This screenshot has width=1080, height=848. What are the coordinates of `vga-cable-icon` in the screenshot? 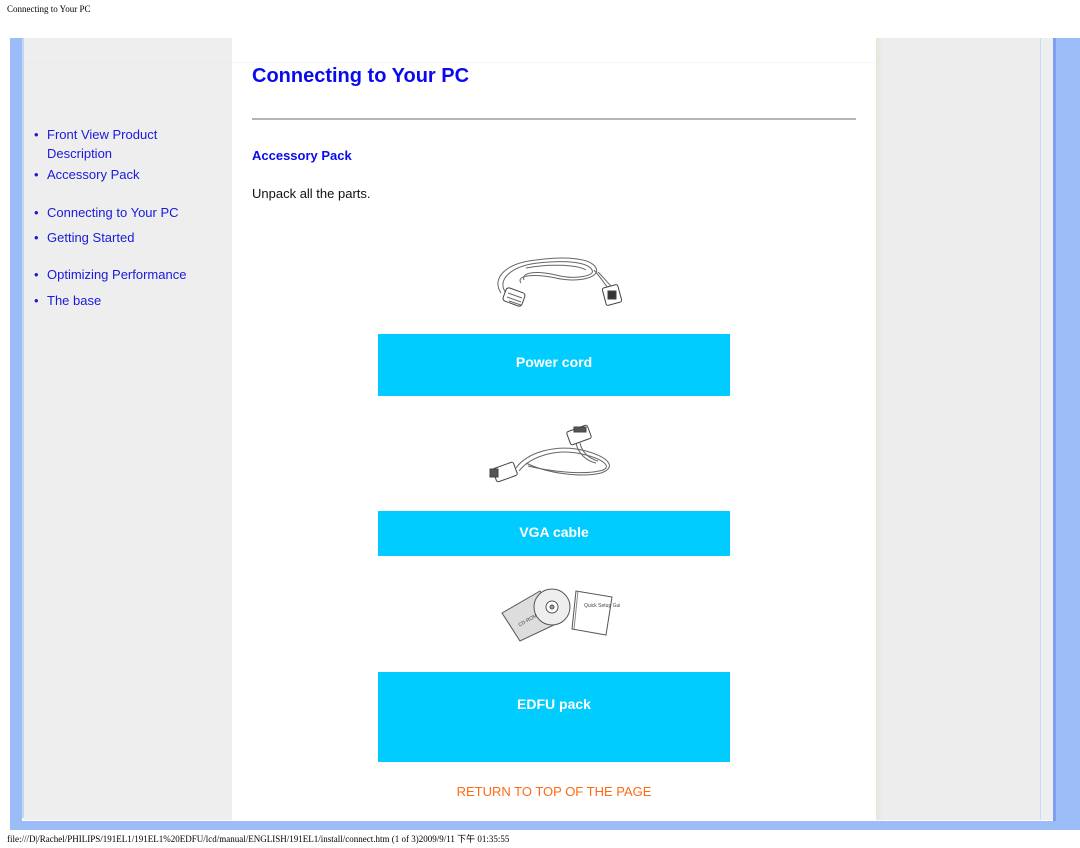 It's located at (549, 453).